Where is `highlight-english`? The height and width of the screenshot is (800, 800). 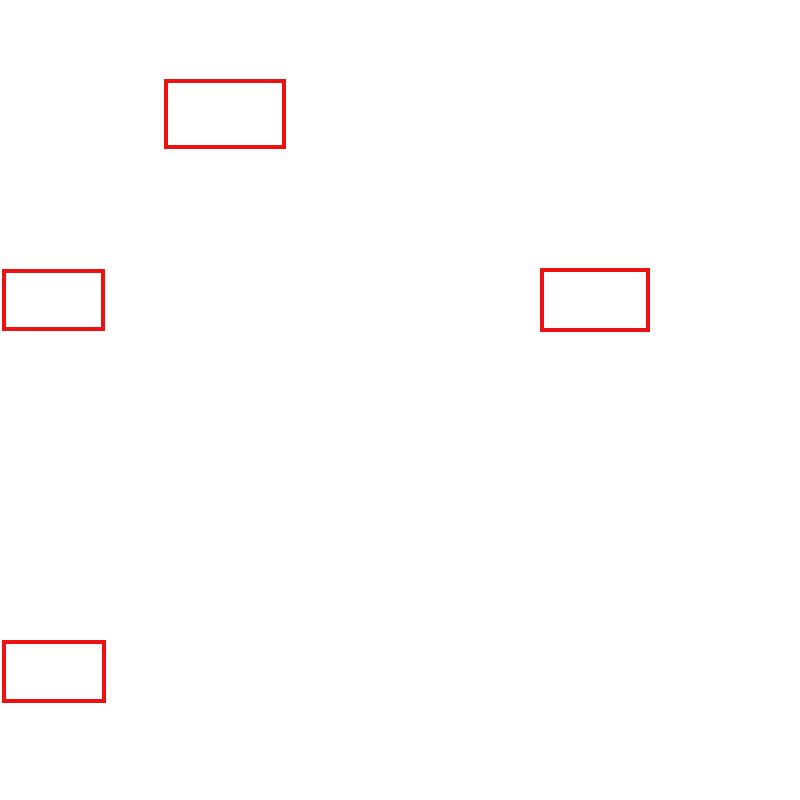 highlight-english is located at coordinates (595, 300).